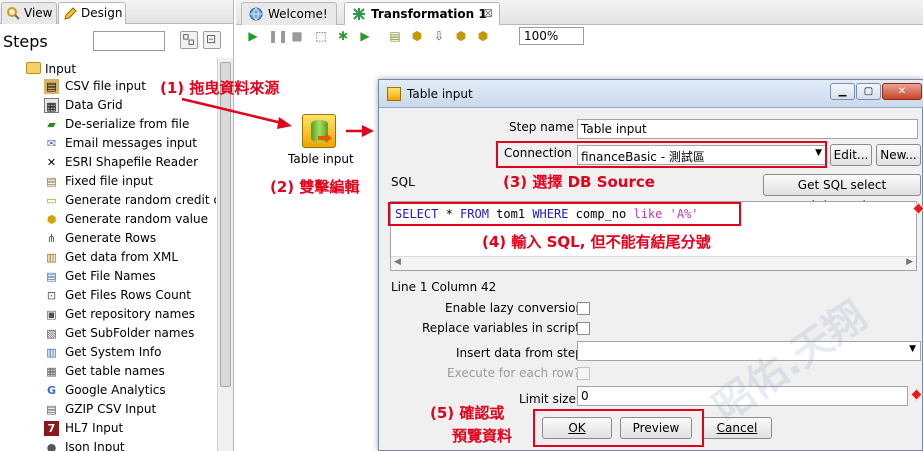 The width and height of the screenshot is (923, 451). I want to click on minimize-button: ▁, so click(842, 91).